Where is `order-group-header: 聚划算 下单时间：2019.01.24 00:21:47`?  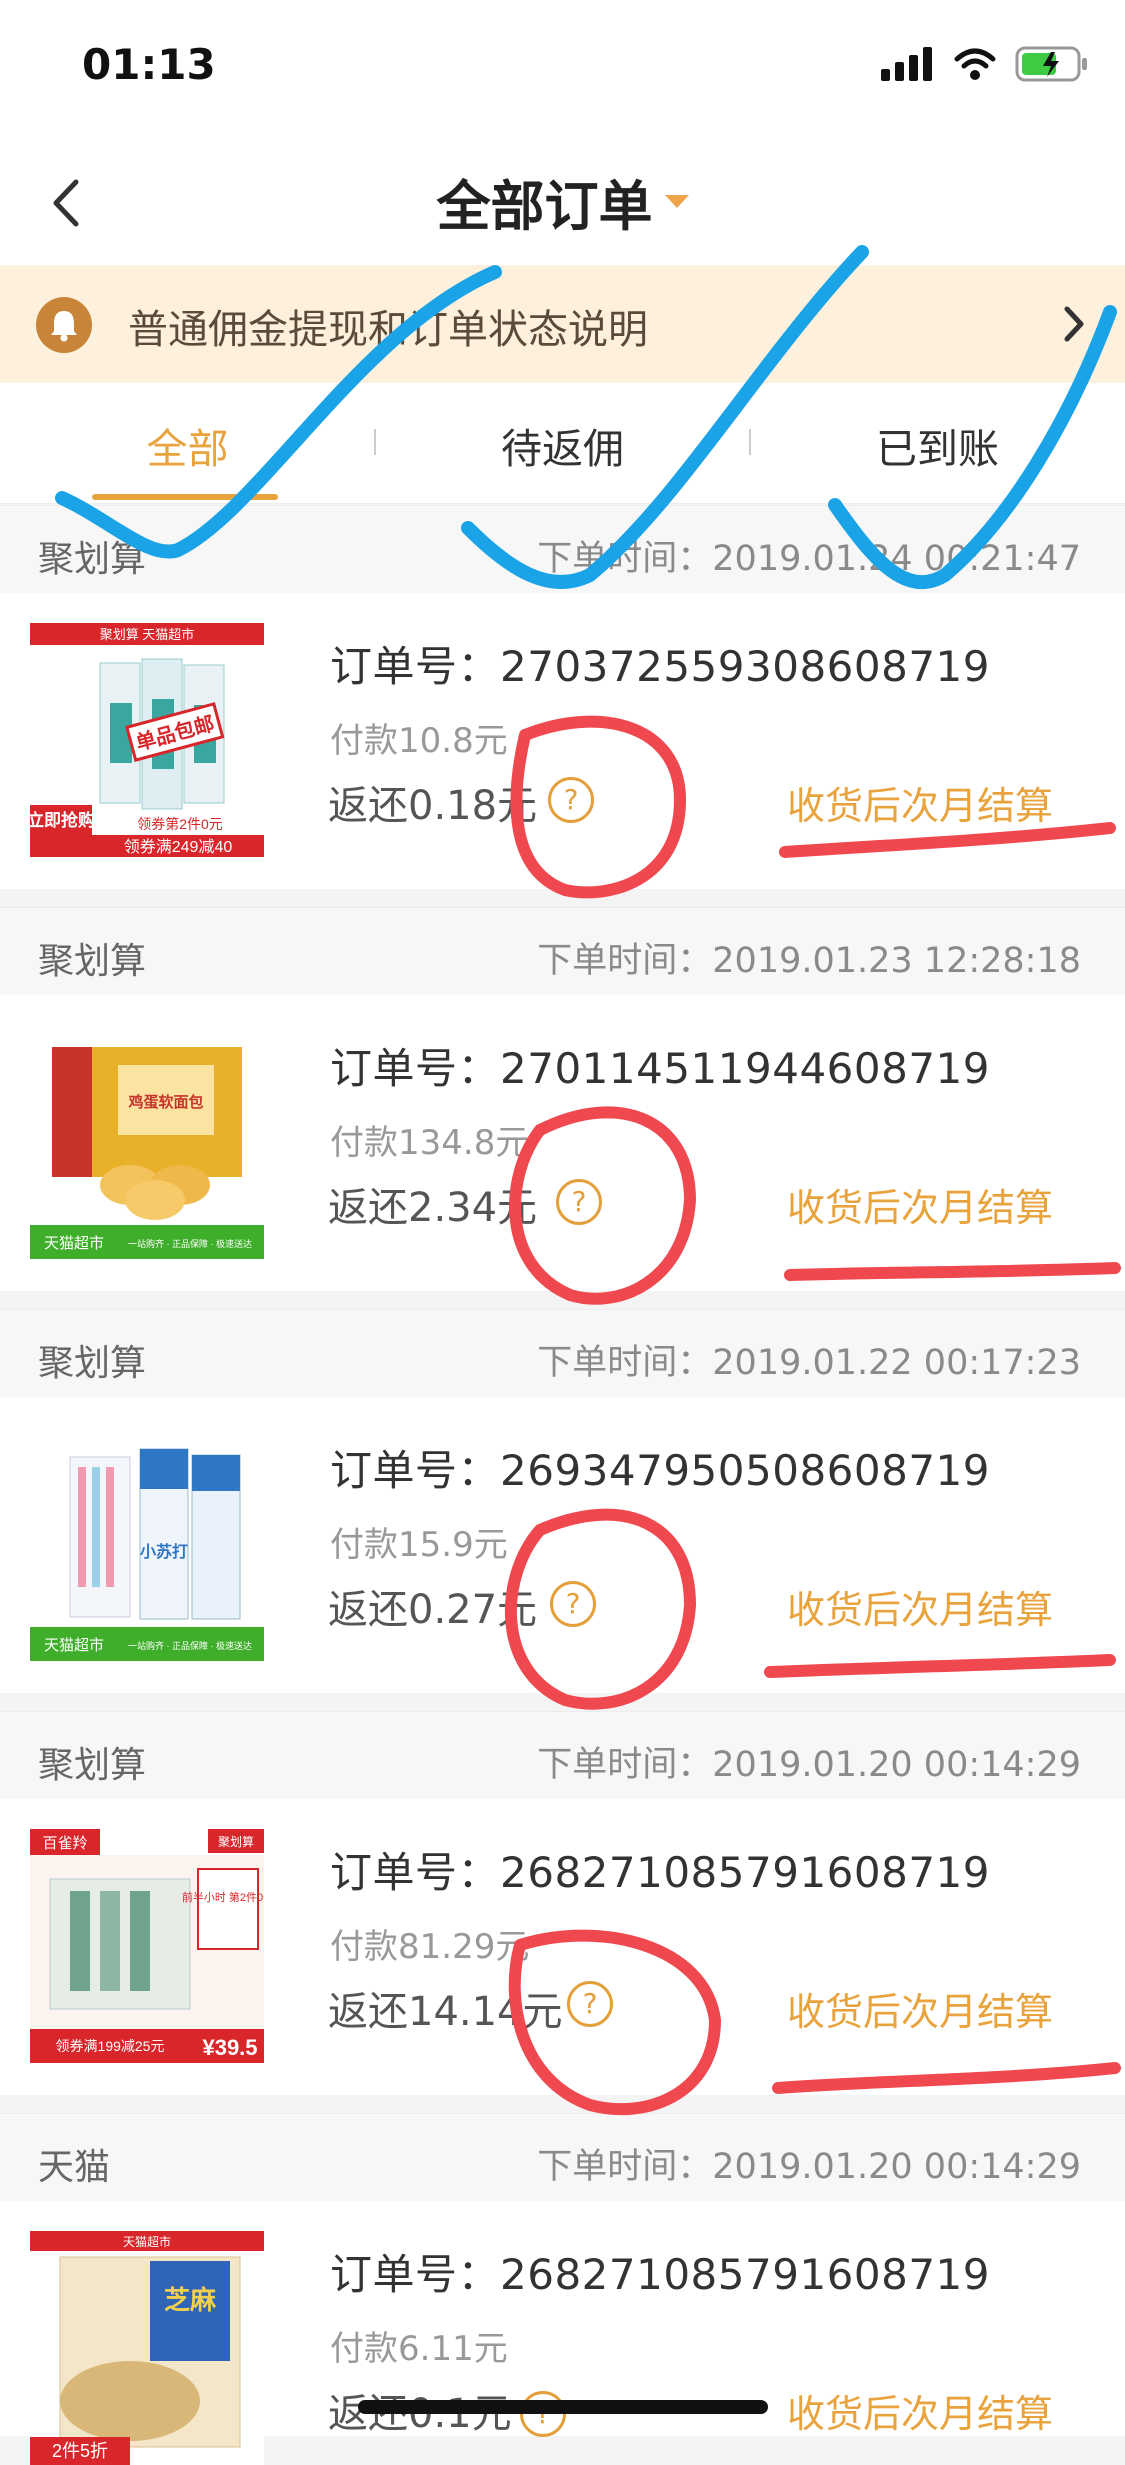 order-group-header: 聚划算 下单时间：2019.01.24 00:21:47 is located at coordinates (562, 550).